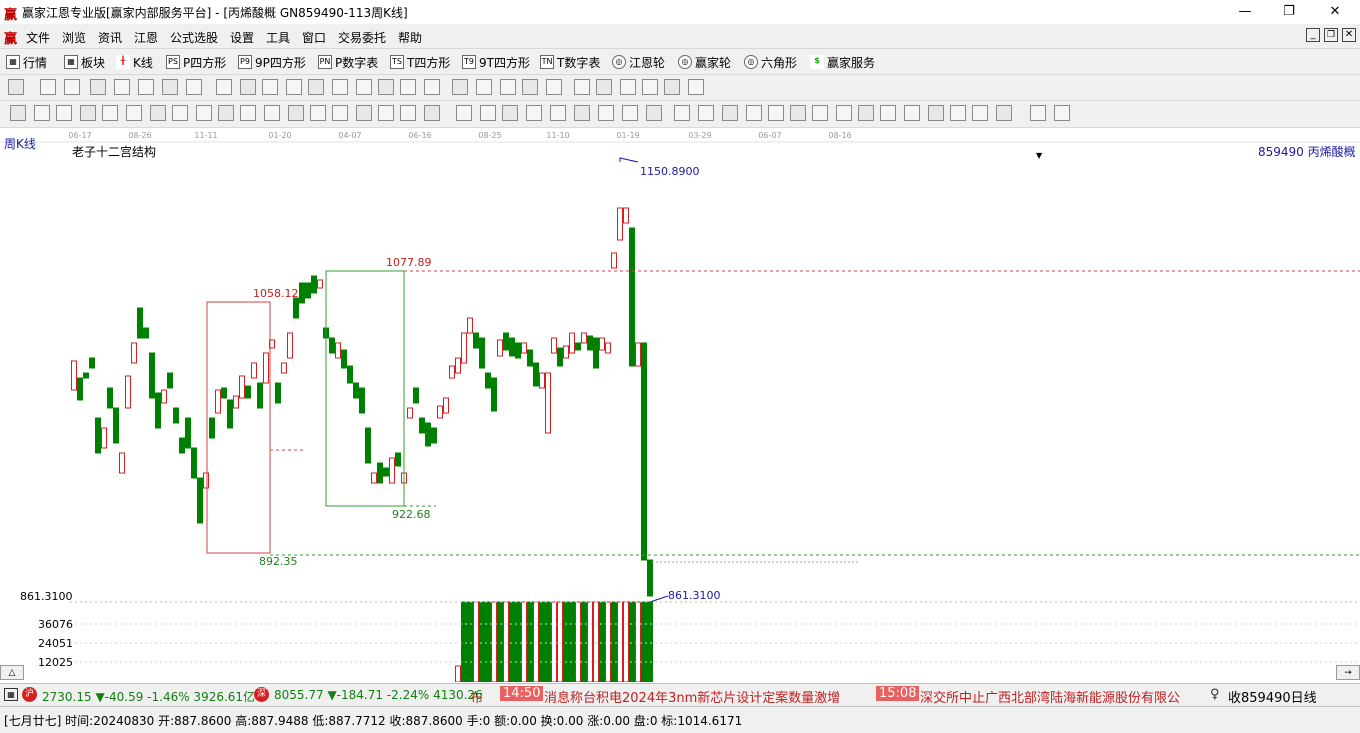 The width and height of the screenshot is (1360, 733). What do you see at coordinates (1348, 672) in the screenshot?
I see `scroll-right-icon: →` at bounding box center [1348, 672].